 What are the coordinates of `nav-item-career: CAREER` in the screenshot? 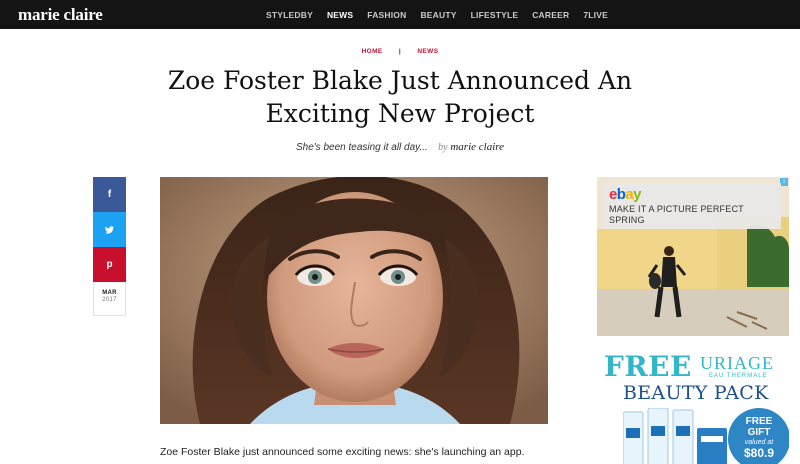 It's located at (550, 15).